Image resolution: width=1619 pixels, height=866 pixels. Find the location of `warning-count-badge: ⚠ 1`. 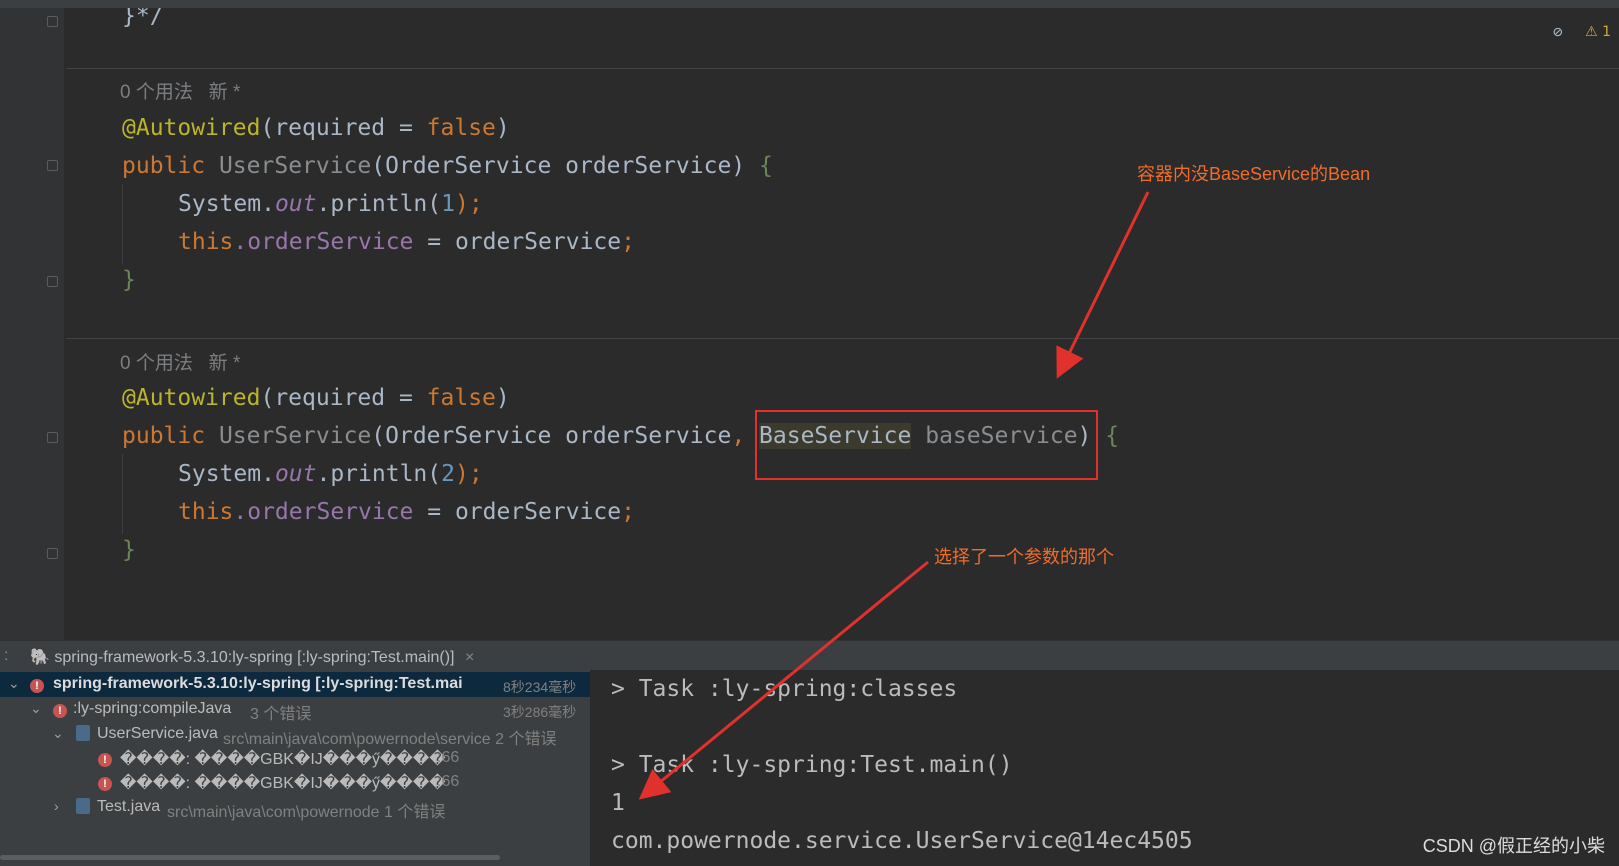

warning-count-badge: ⚠ 1 is located at coordinates (1598, 32).